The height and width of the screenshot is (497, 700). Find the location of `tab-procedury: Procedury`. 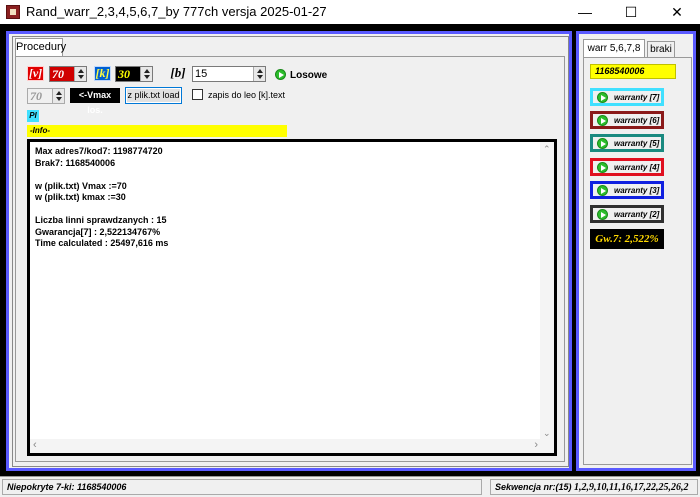

tab-procedury: Procedury is located at coordinates (40, 47).